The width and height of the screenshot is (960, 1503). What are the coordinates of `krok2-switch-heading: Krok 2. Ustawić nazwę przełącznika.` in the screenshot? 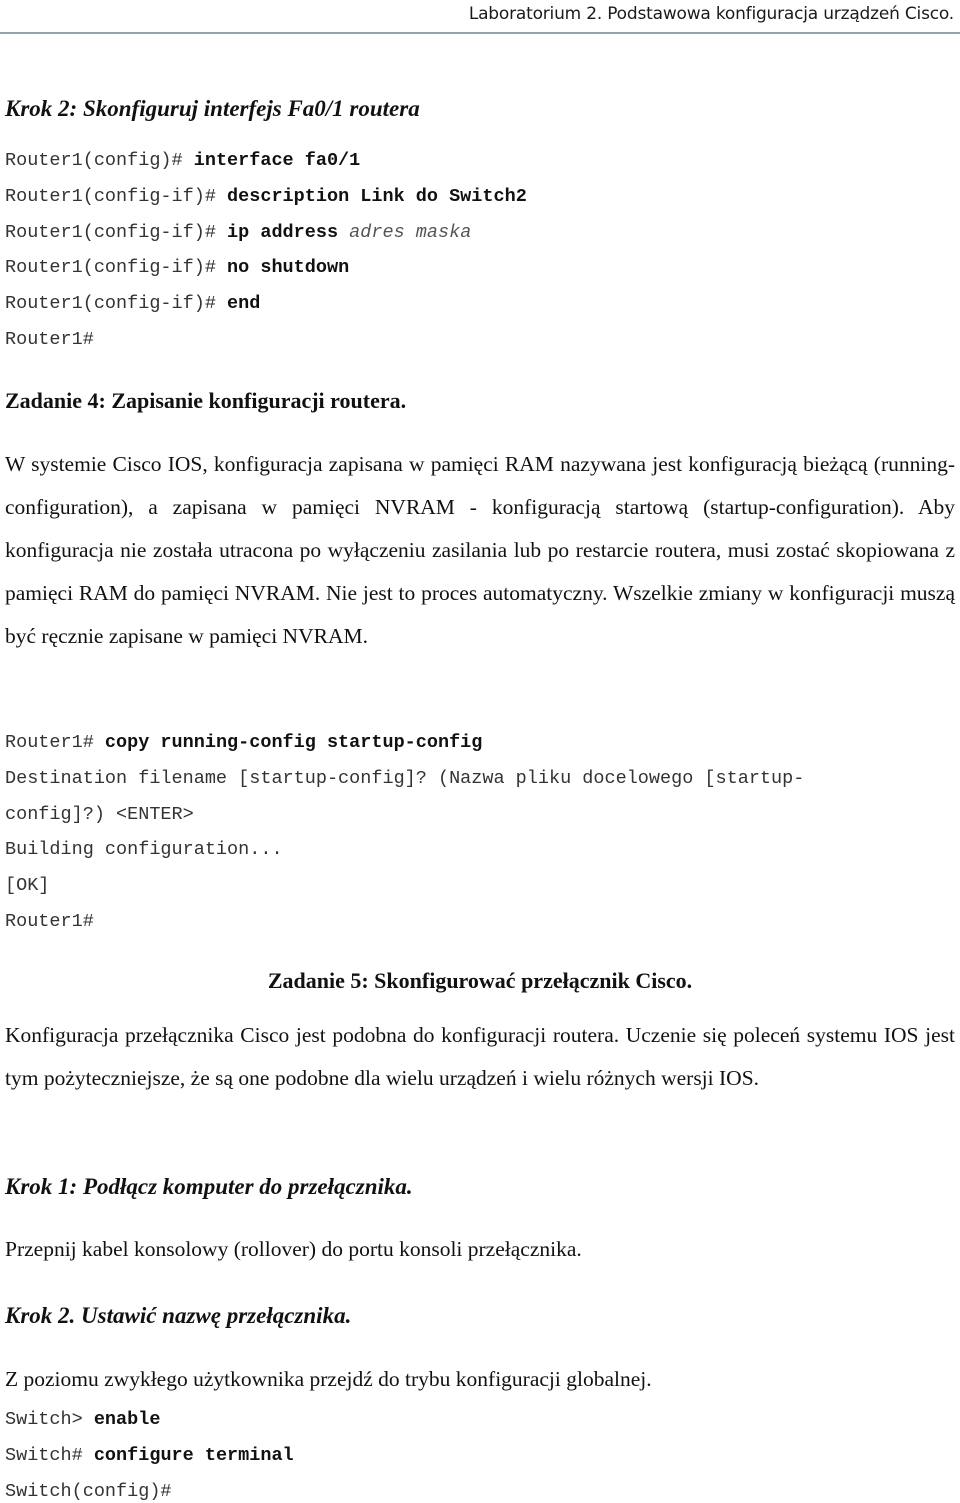 It's located at (178, 1315).